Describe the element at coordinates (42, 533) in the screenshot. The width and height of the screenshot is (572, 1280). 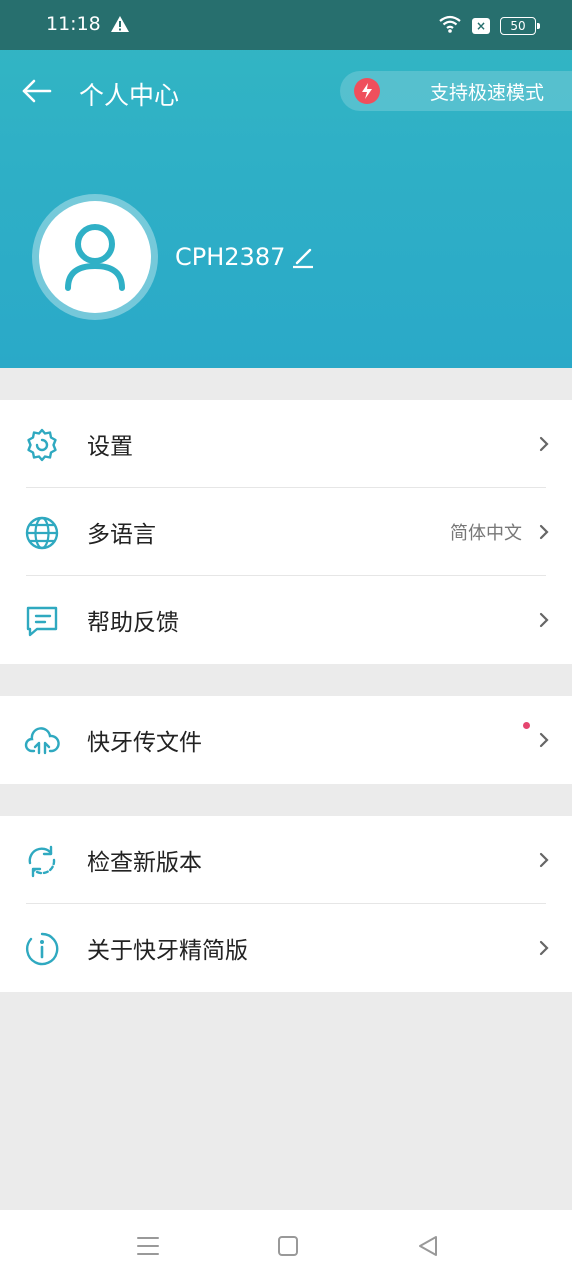
I see `globe-icon` at that location.